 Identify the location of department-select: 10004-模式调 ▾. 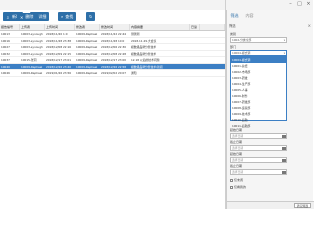
(258, 53).